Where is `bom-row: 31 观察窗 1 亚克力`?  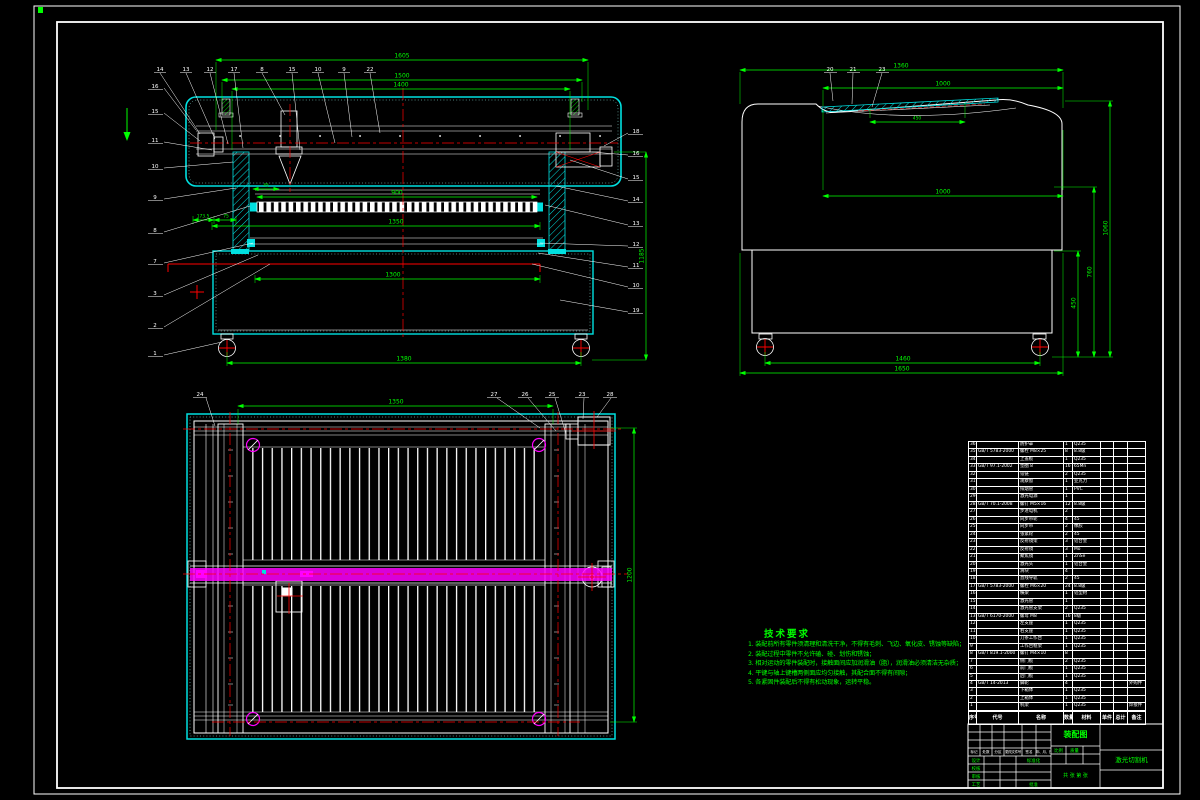
bom-row: 31 观察窗 1 亚克力 is located at coordinates (1057, 483).